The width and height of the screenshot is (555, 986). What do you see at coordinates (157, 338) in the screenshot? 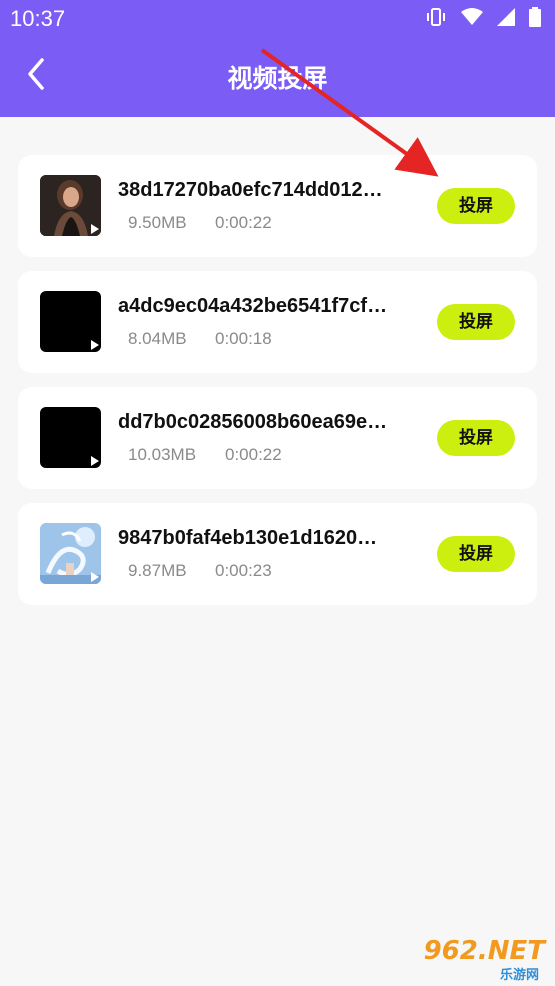
I see `video-size: 8.04MB` at bounding box center [157, 338].